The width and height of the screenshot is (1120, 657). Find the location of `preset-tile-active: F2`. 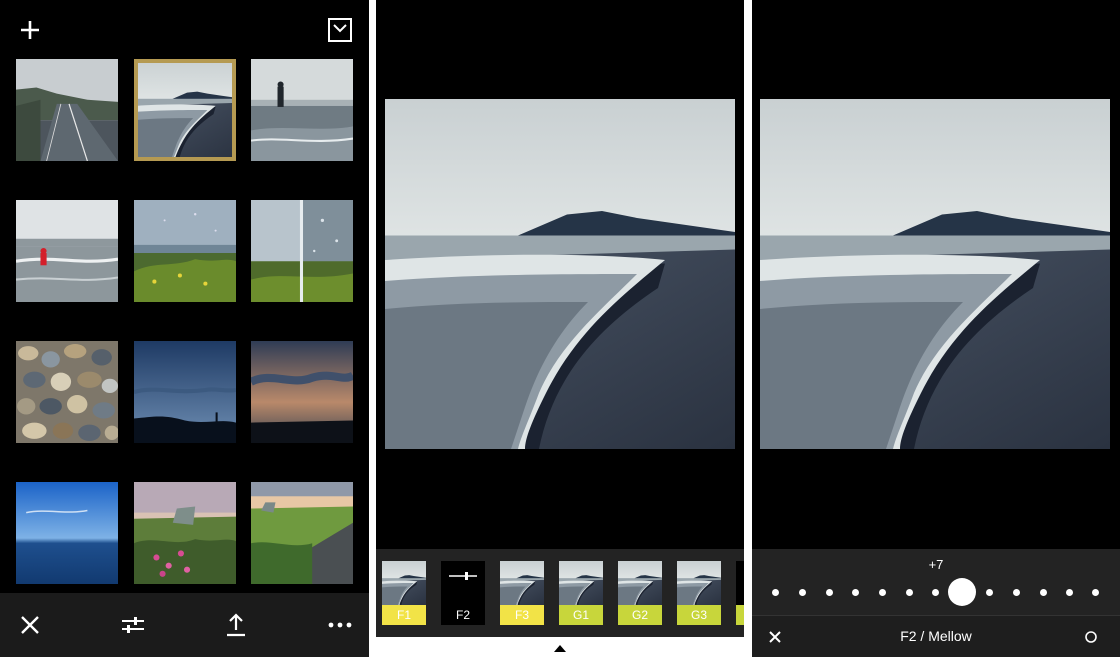

preset-tile-active: F2 is located at coordinates (463, 593).